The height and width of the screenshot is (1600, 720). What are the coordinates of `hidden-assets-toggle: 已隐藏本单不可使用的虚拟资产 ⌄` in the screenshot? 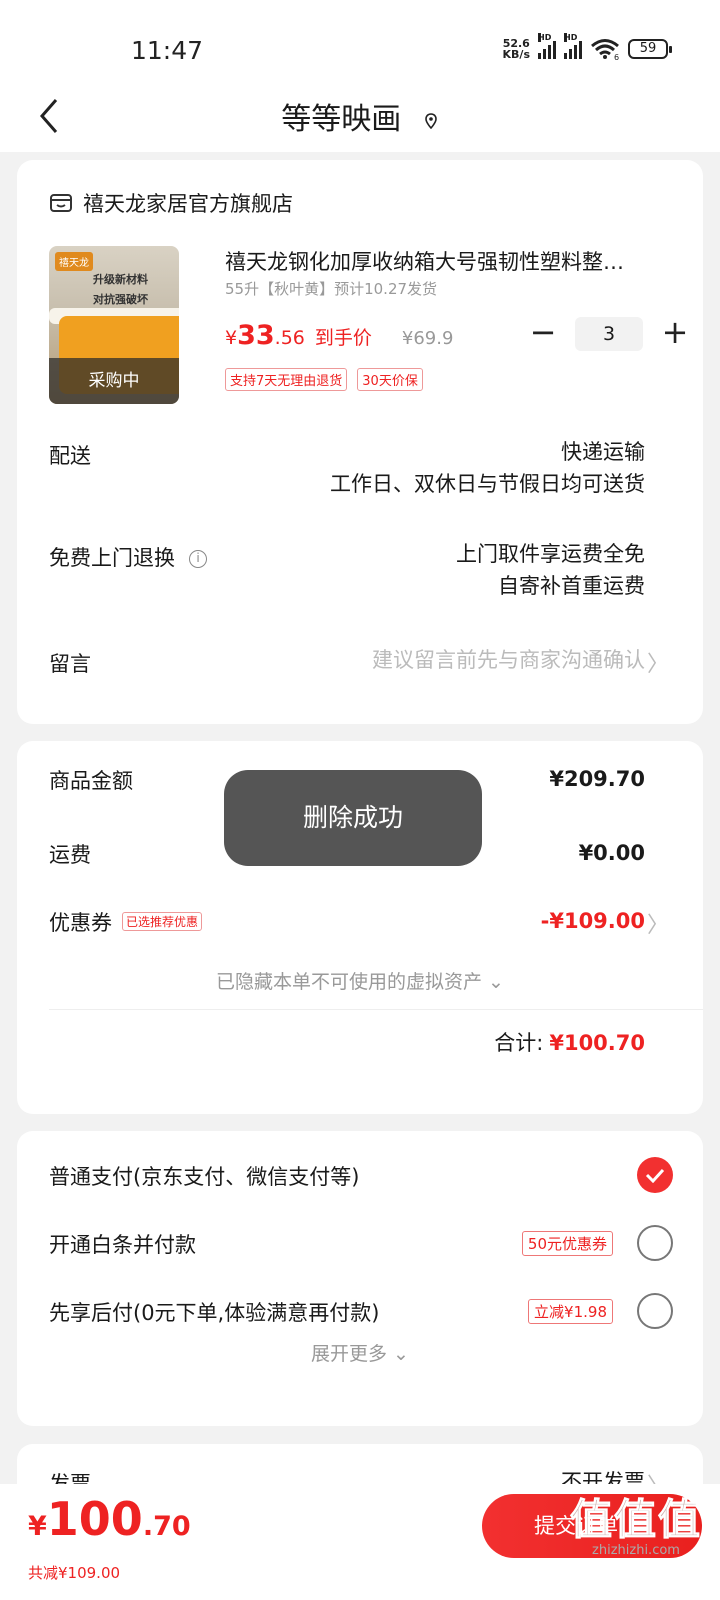 It's located at (360, 980).